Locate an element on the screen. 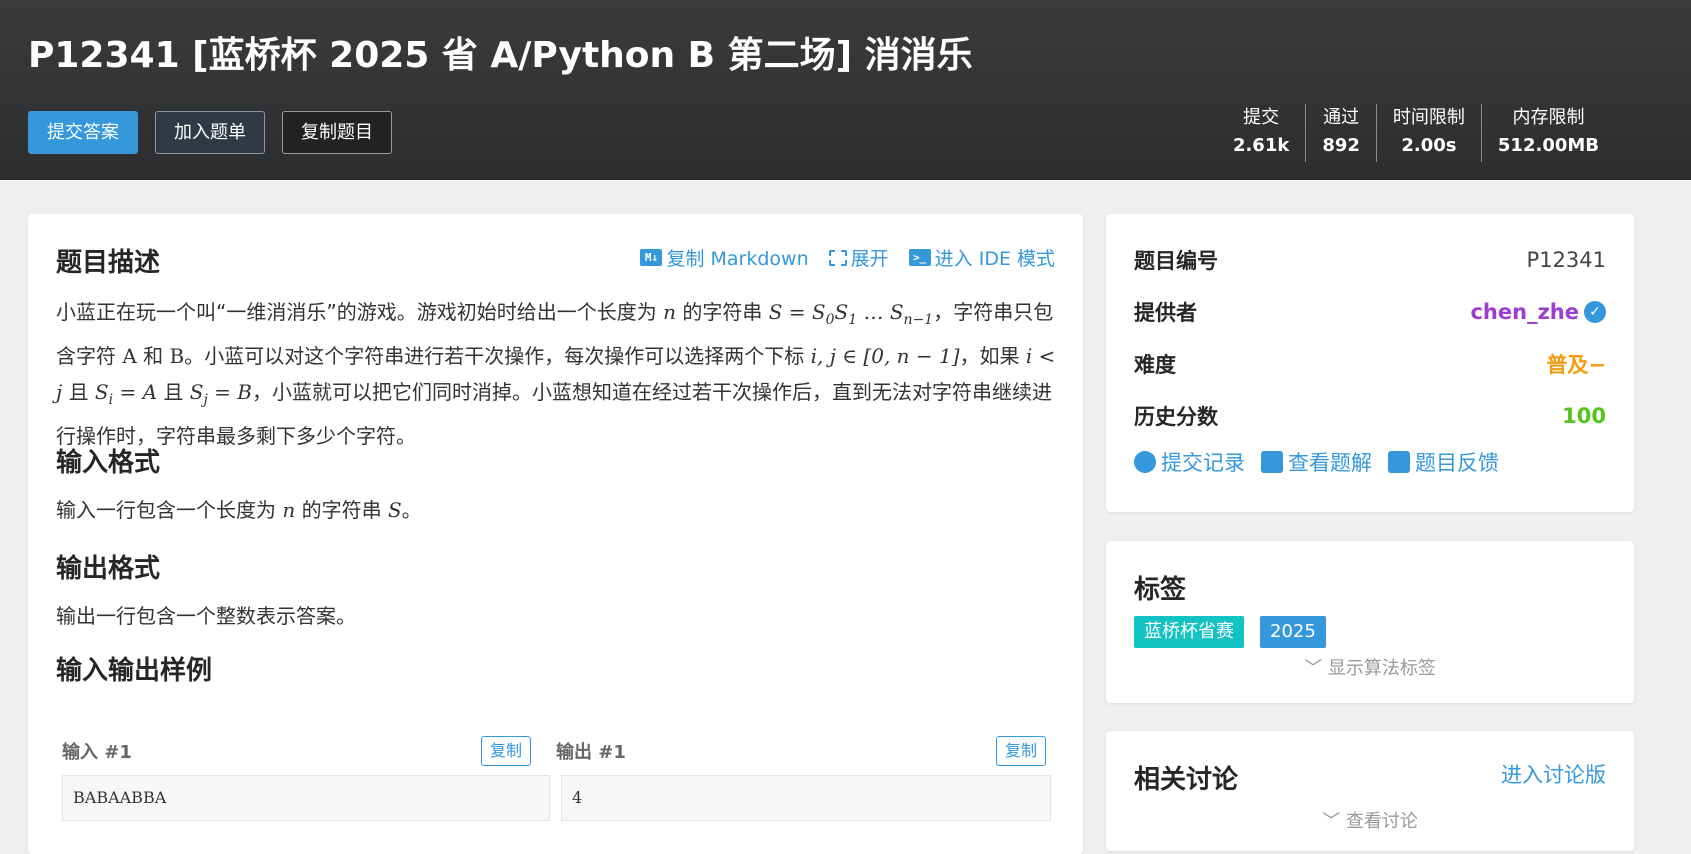 The width and height of the screenshot is (1691, 854). score-value: 100 is located at coordinates (1584, 416).